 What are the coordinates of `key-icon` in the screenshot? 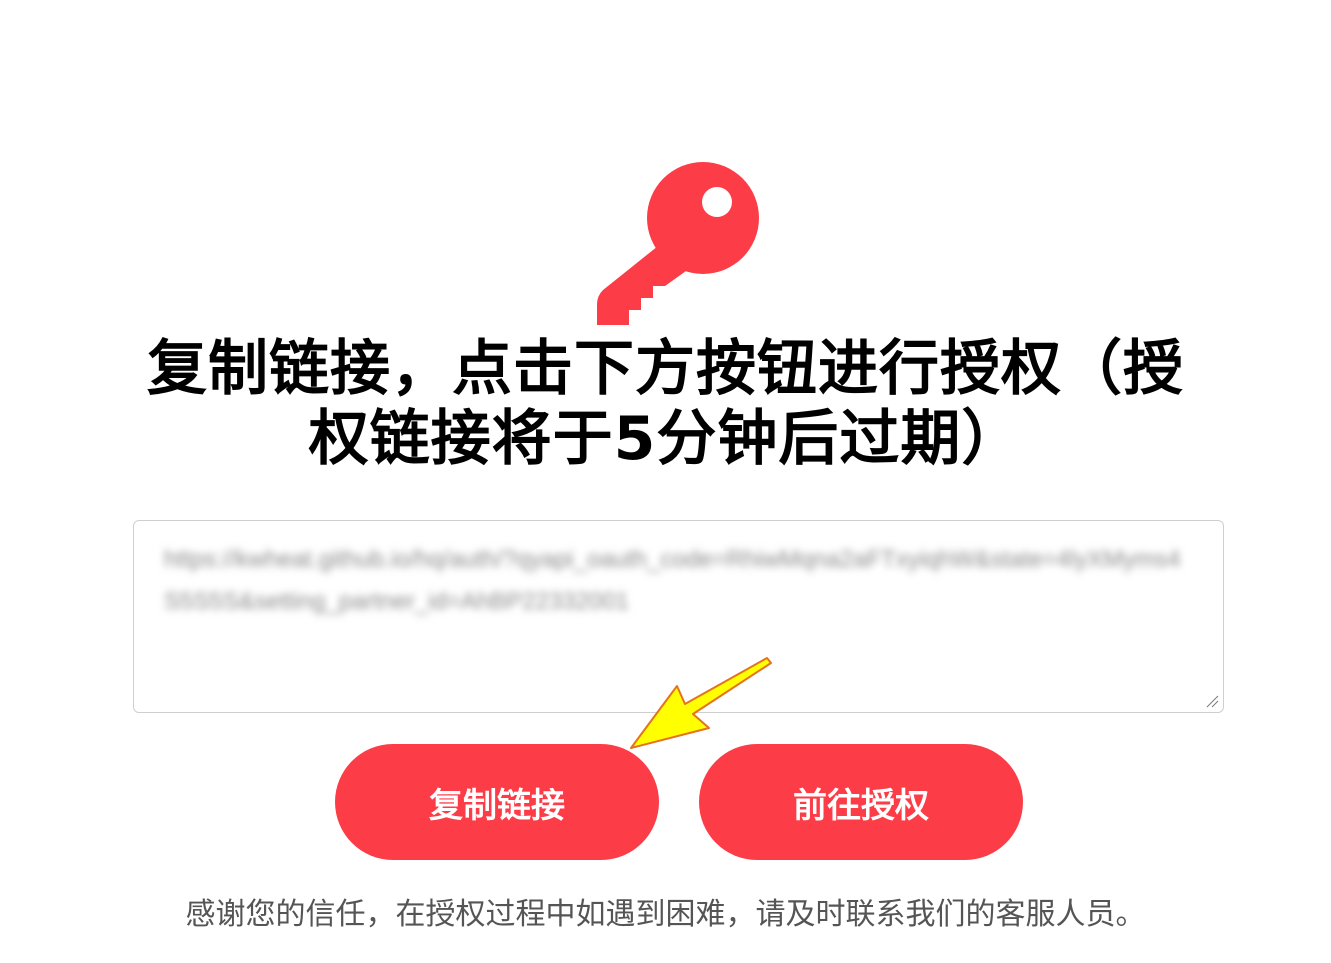 It's located at (678, 243).